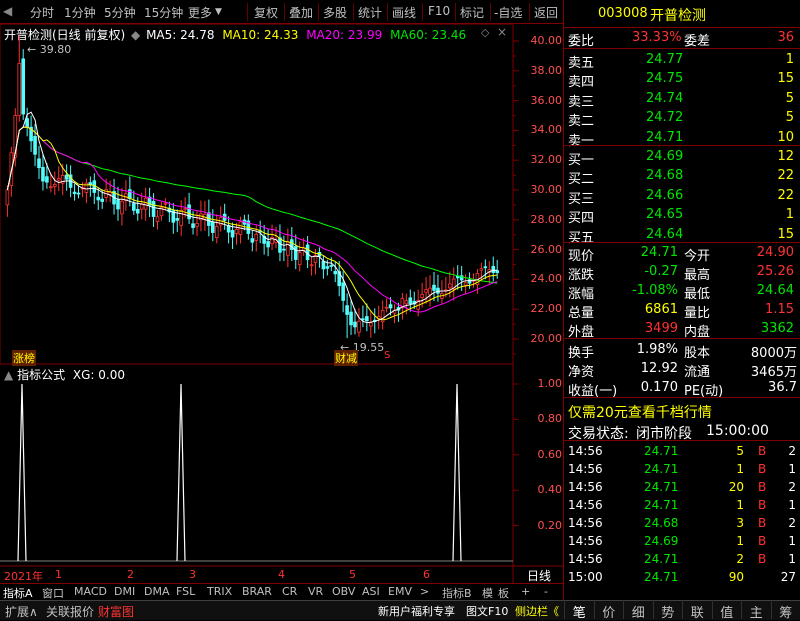 This screenshot has width=800, height=621. What do you see at coordinates (547, 129) in the screenshot?
I see `y-tick-label: 34.00` at bounding box center [547, 129].